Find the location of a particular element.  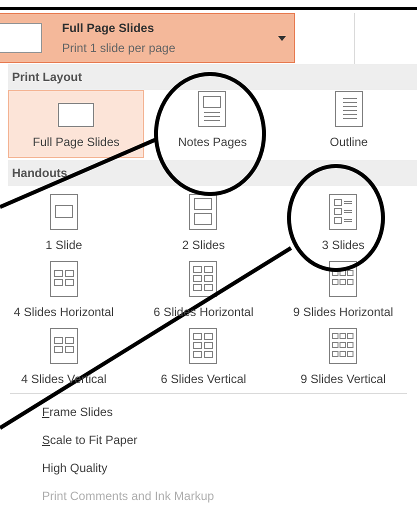

layout-option: 6 Slides Vertical is located at coordinates (204, 357).